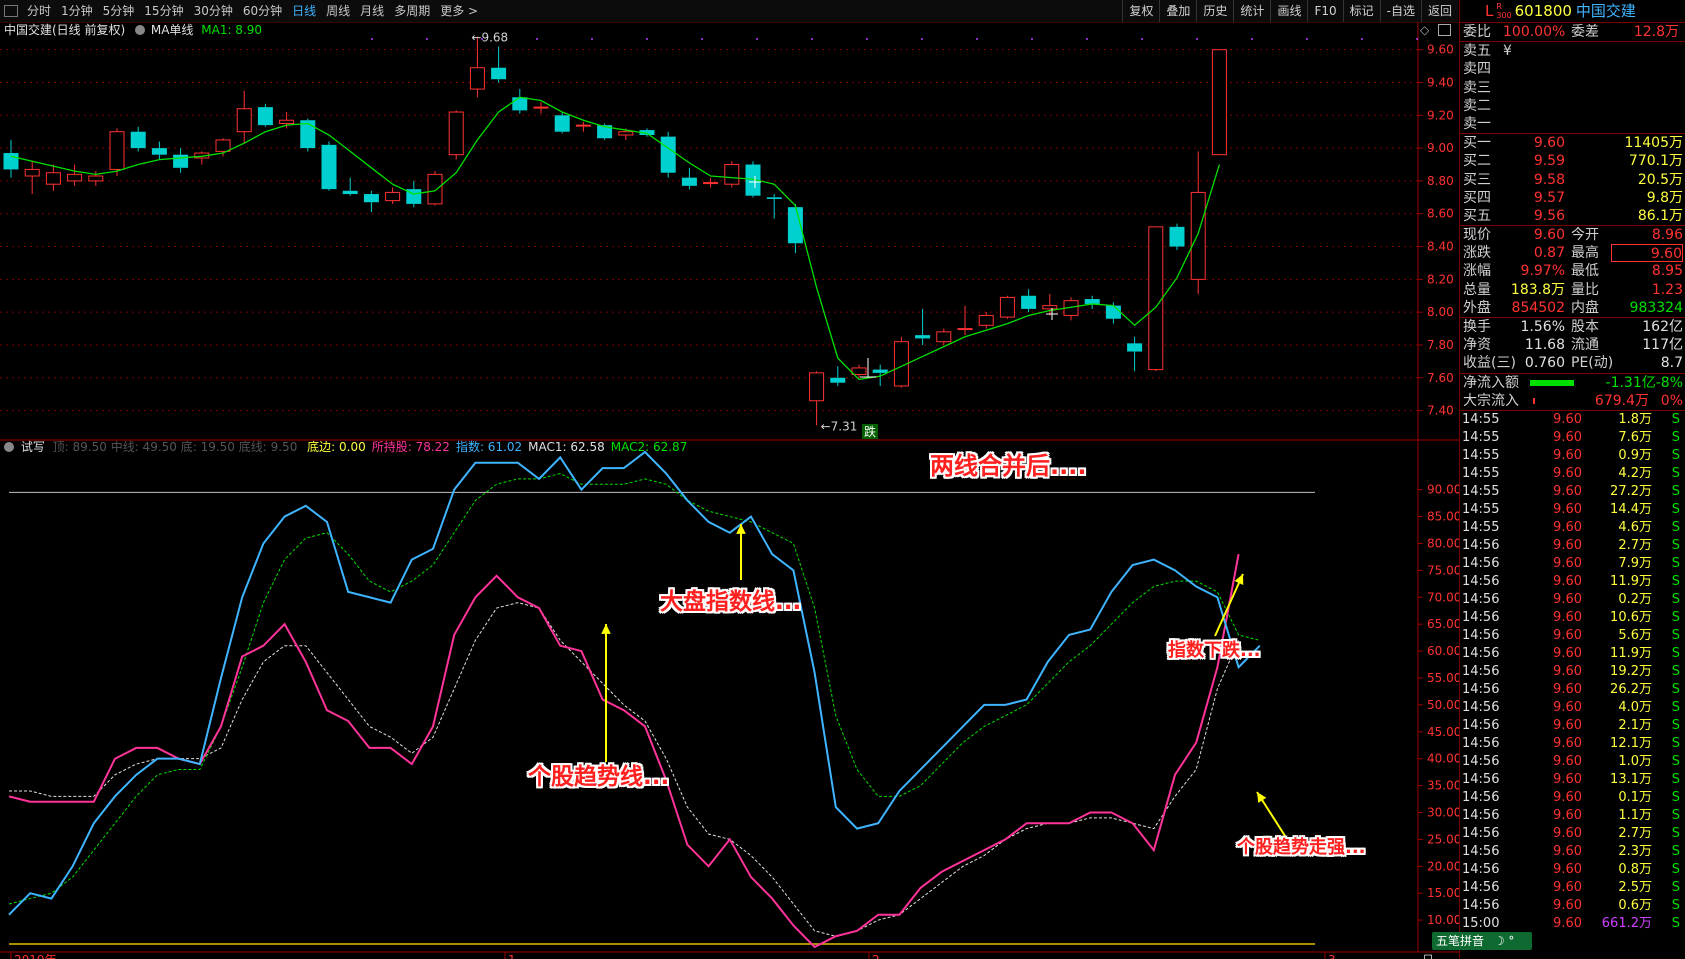 Image resolution: width=1685 pixels, height=959 pixels. Describe the element at coordinates (1572, 51) in the screenshot. I see `sell-row: 卖五 ¥` at that location.